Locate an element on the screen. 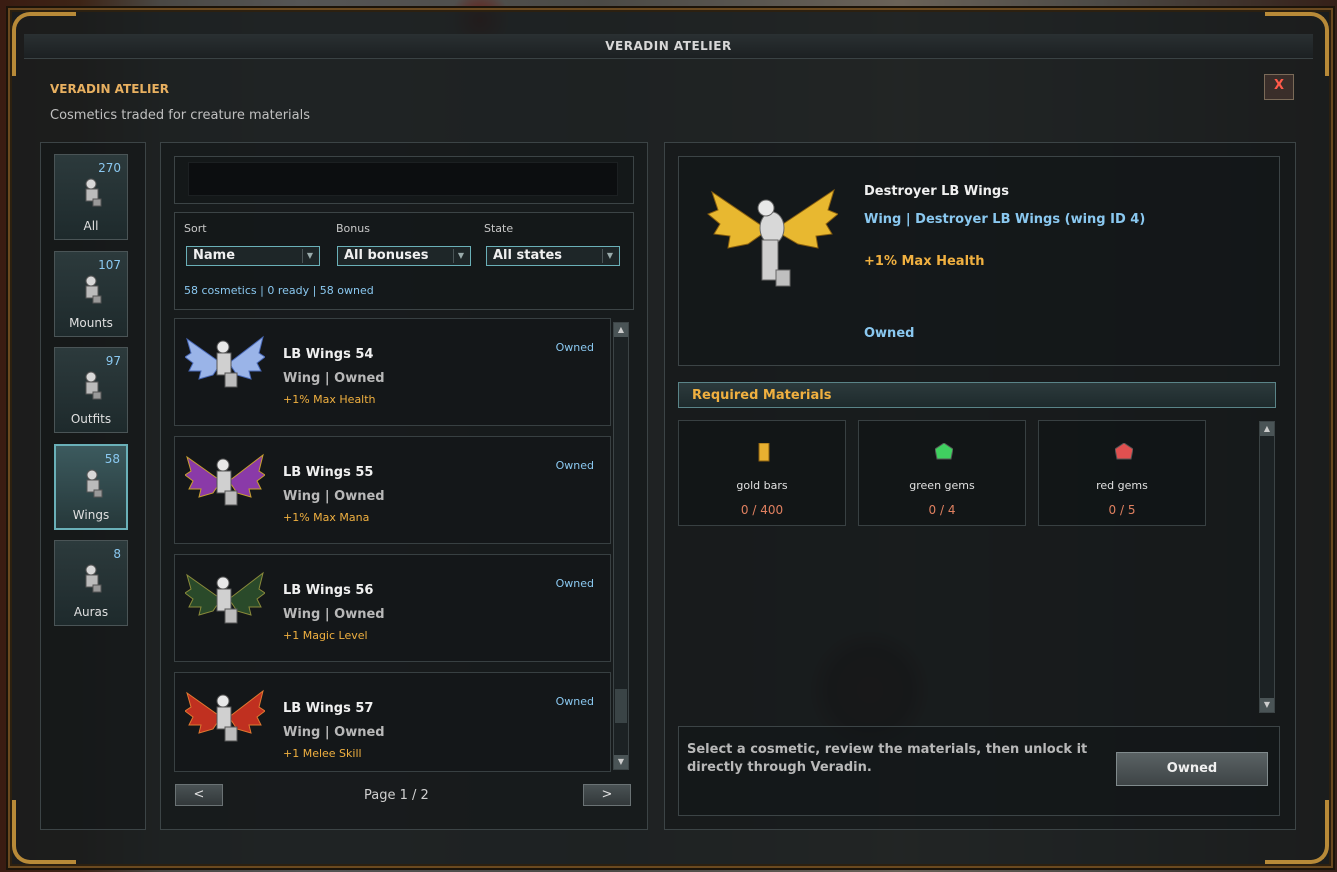 The height and width of the screenshot is (872, 1337). category-label: Wings is located at coordinates (91, 515).